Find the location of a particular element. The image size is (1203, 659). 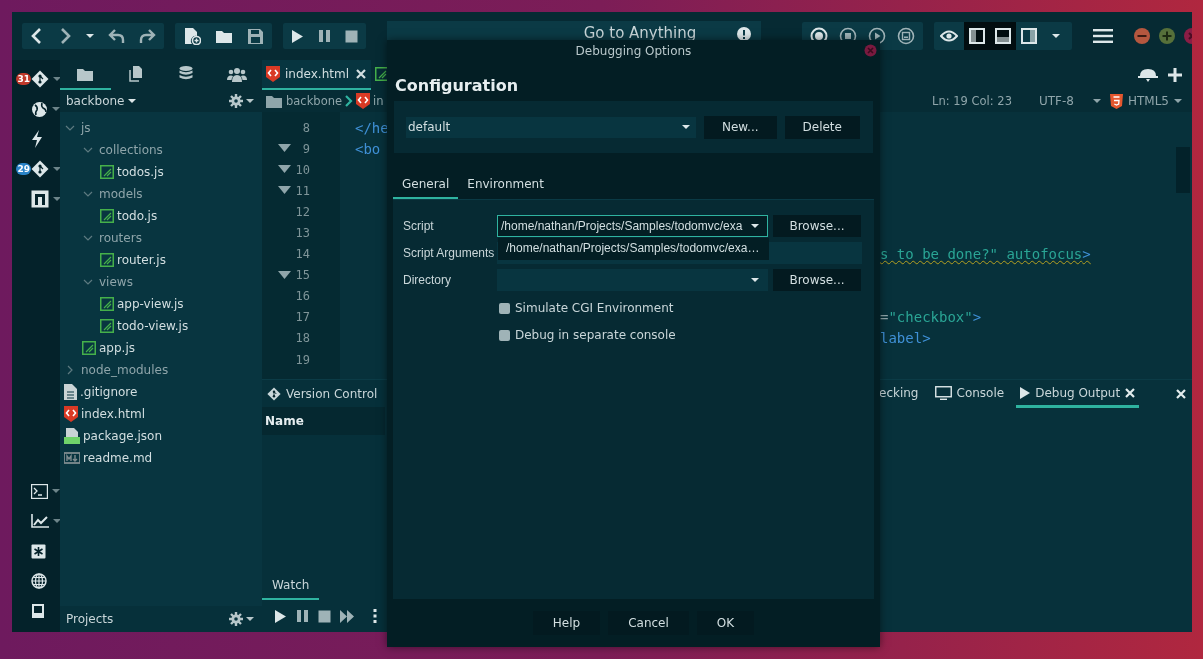

field-label: Script is located at coordinates (419, 226).